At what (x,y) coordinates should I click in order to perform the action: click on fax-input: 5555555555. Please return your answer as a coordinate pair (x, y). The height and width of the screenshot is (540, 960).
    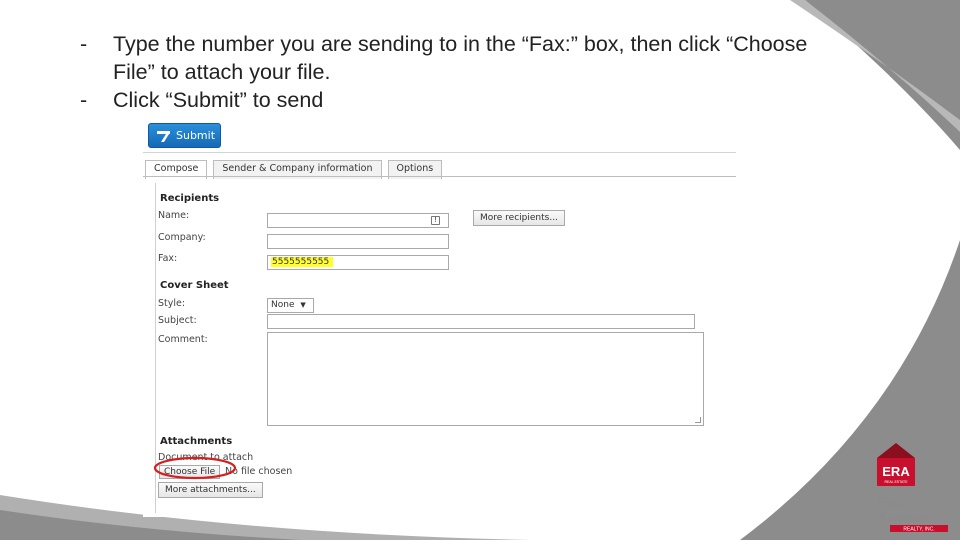
    Looking at the image, I should click on (358, 262).